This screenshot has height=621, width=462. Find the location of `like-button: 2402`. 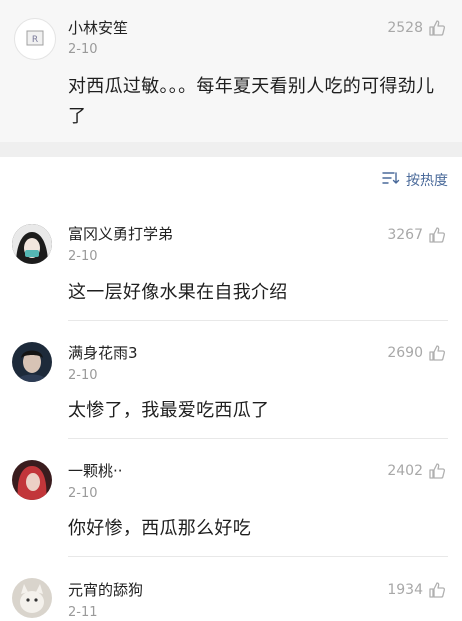

like-button: 2402 is located at coordinates (416, 471).